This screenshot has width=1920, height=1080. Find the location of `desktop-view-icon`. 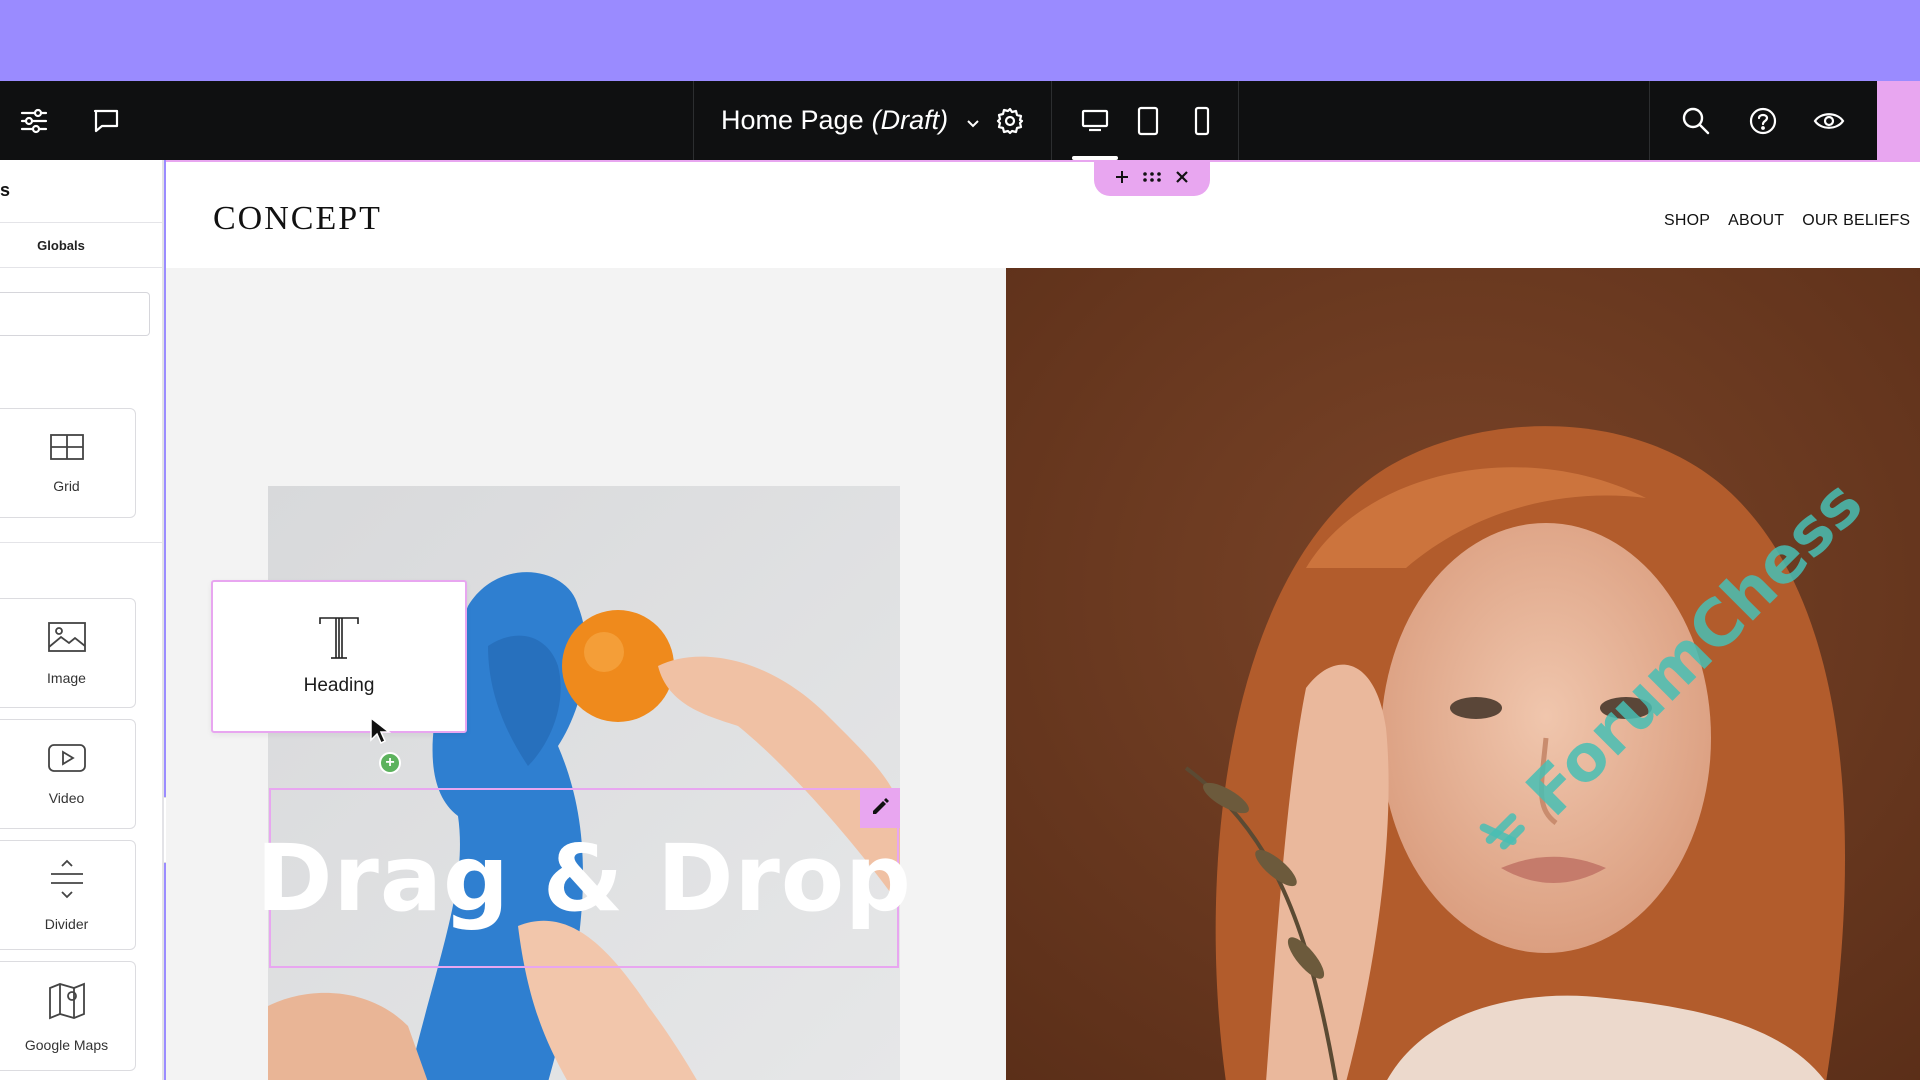

desktop-view-icon is located at coordinates (1095, 120).